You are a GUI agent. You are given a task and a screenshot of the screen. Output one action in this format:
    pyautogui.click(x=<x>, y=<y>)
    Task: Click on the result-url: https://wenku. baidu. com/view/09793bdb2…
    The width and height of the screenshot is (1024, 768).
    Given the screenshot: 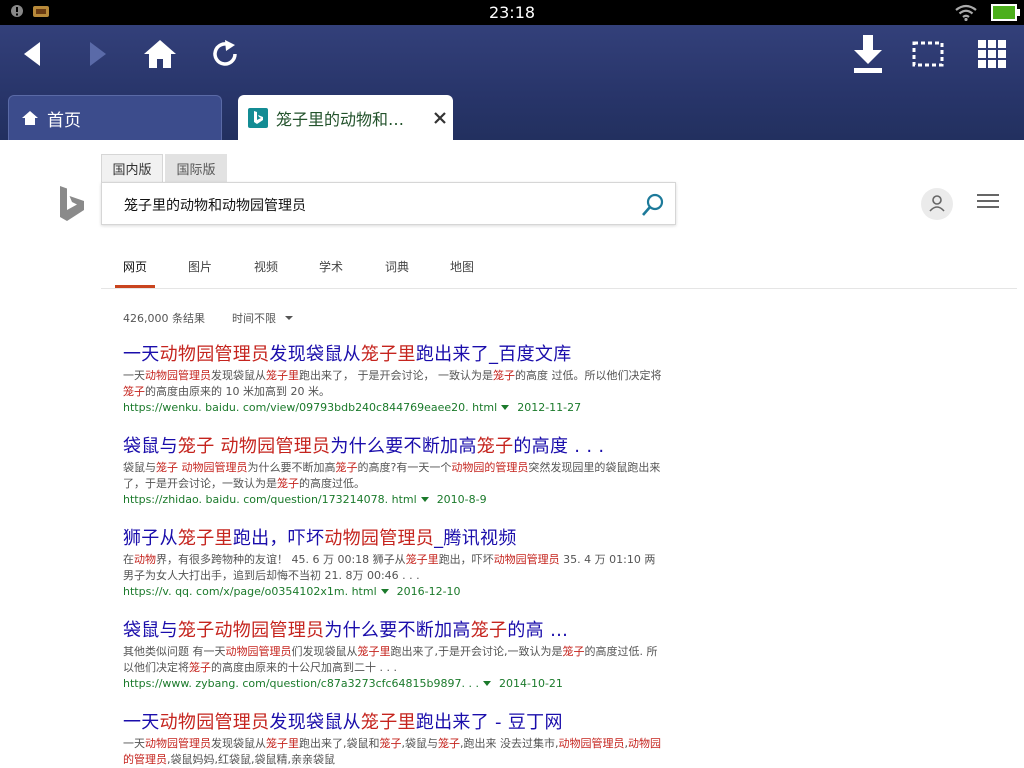 What is the action you would take?
    pyautogui.click(x=310, y=407)
    